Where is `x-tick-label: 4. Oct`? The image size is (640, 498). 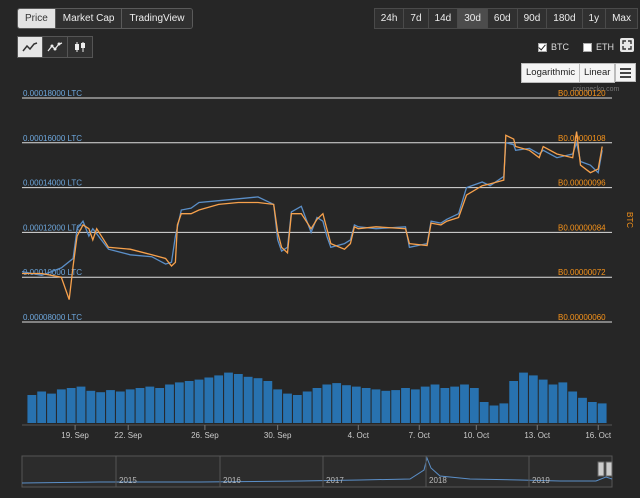 x-tick-label: 4. Oct is located at coordinates (359, 435).